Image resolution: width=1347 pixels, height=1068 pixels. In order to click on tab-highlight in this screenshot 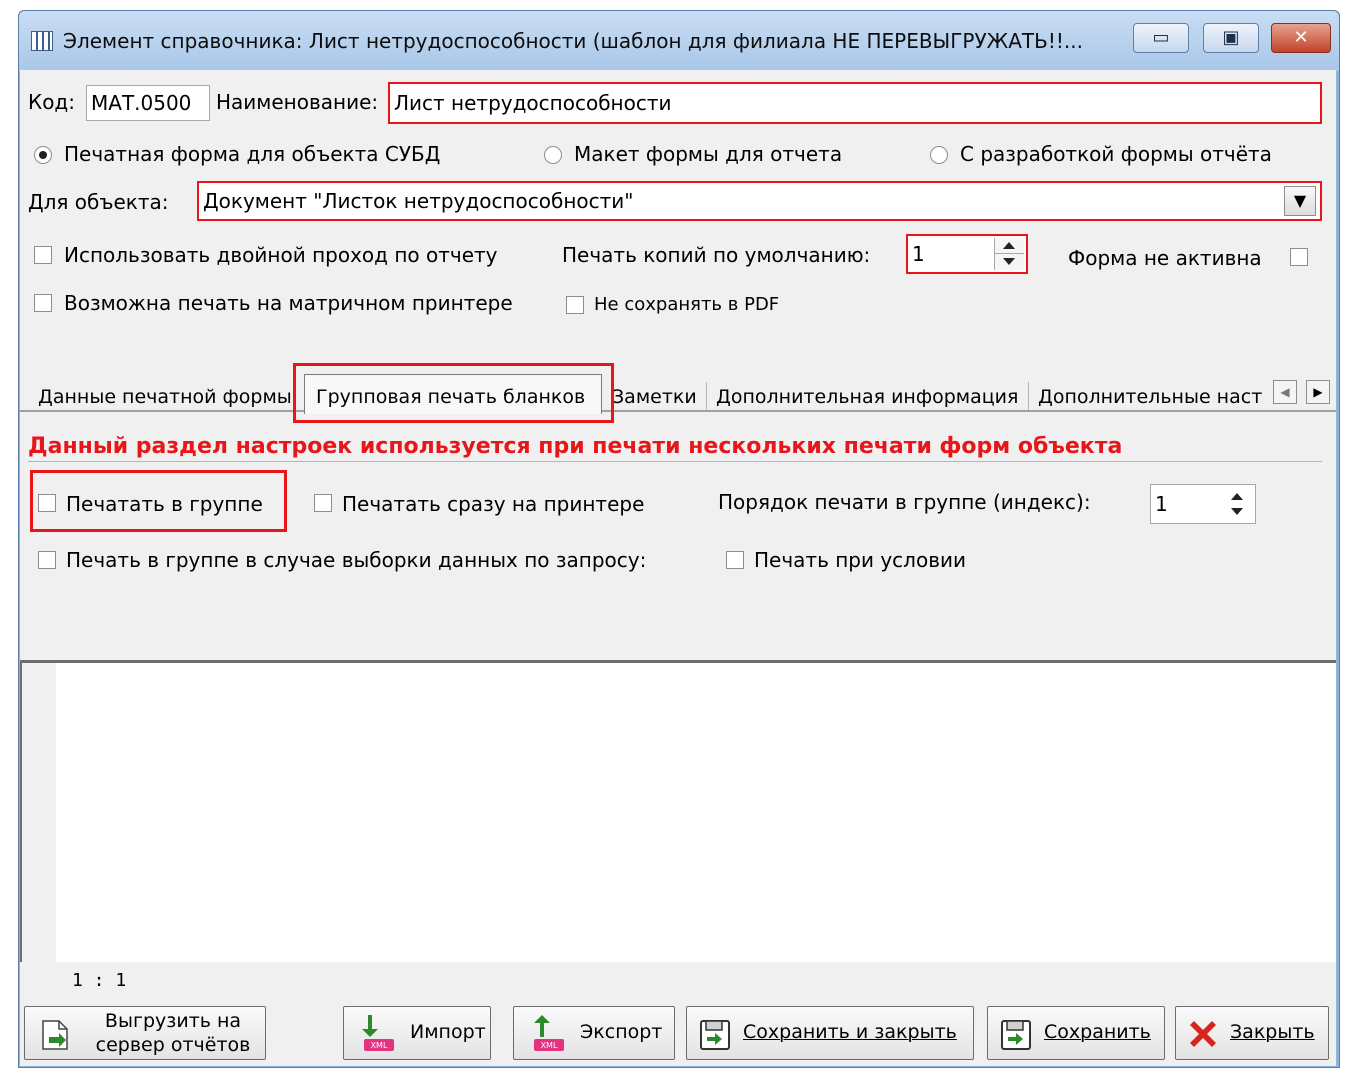, I will do `click(453, 393)`.